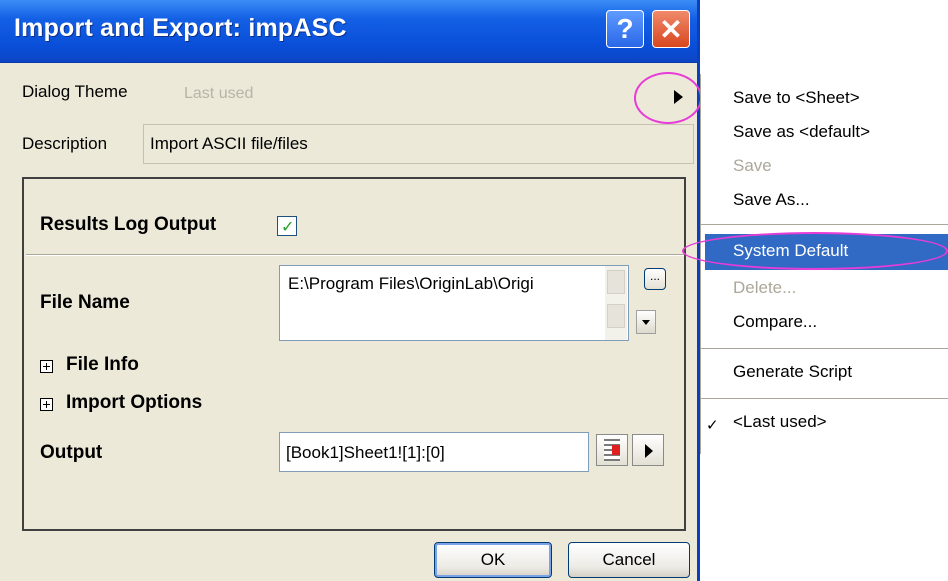  What do you see at coordinates (780, 422) in the screenshot?
I see `menu-item-last-used: <Last used>` at bounding box center [780, 422].